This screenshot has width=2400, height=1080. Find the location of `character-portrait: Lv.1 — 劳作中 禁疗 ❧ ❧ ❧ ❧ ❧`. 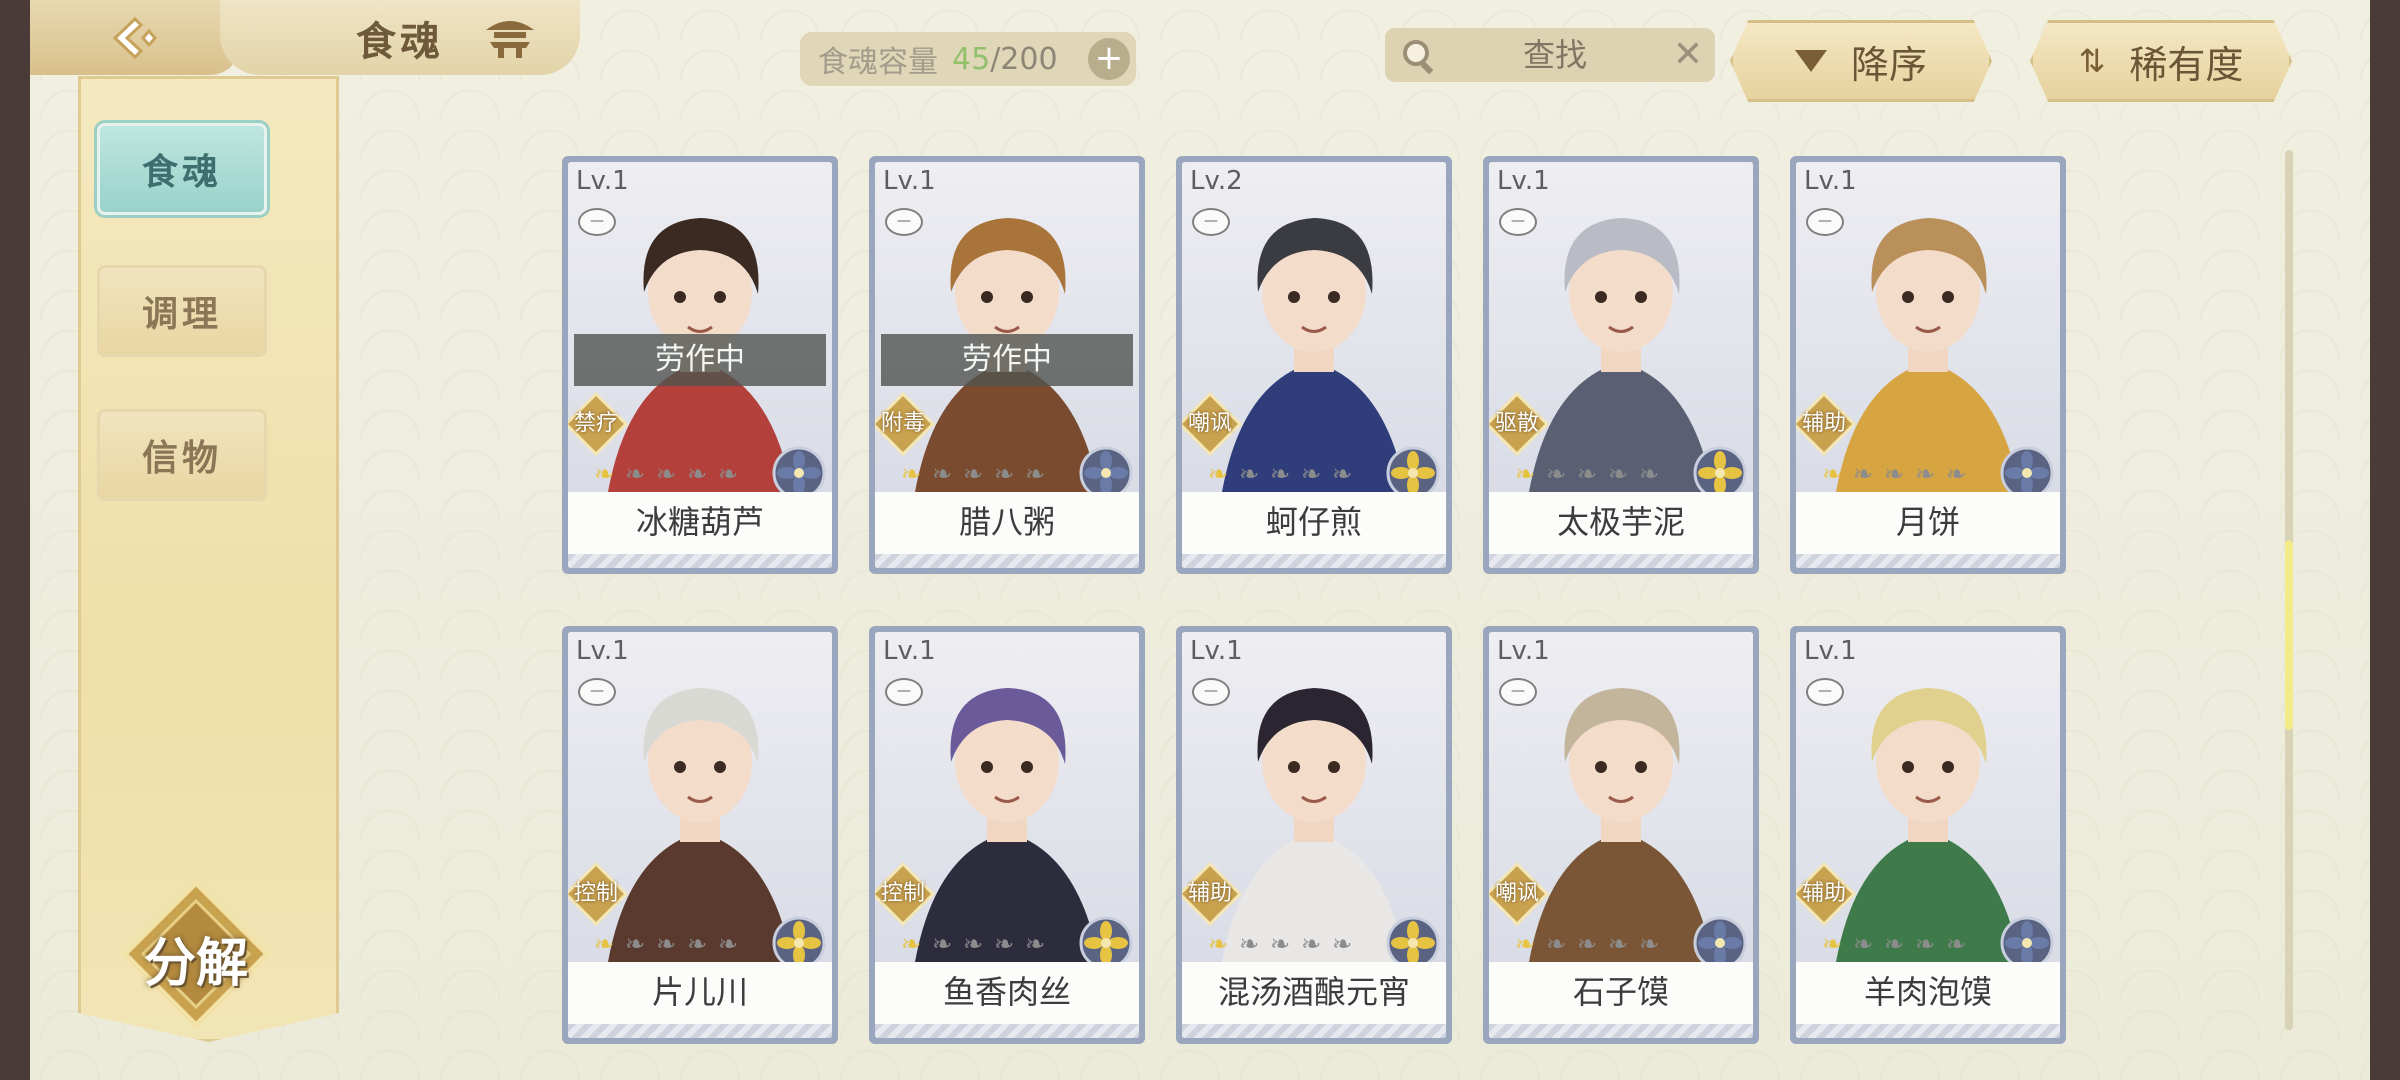

character-portrait: Lv.1 — 劳作中 禁疗 ❧ ❧ ❧ ❧ ❧ is located at coordinates (700, 331).